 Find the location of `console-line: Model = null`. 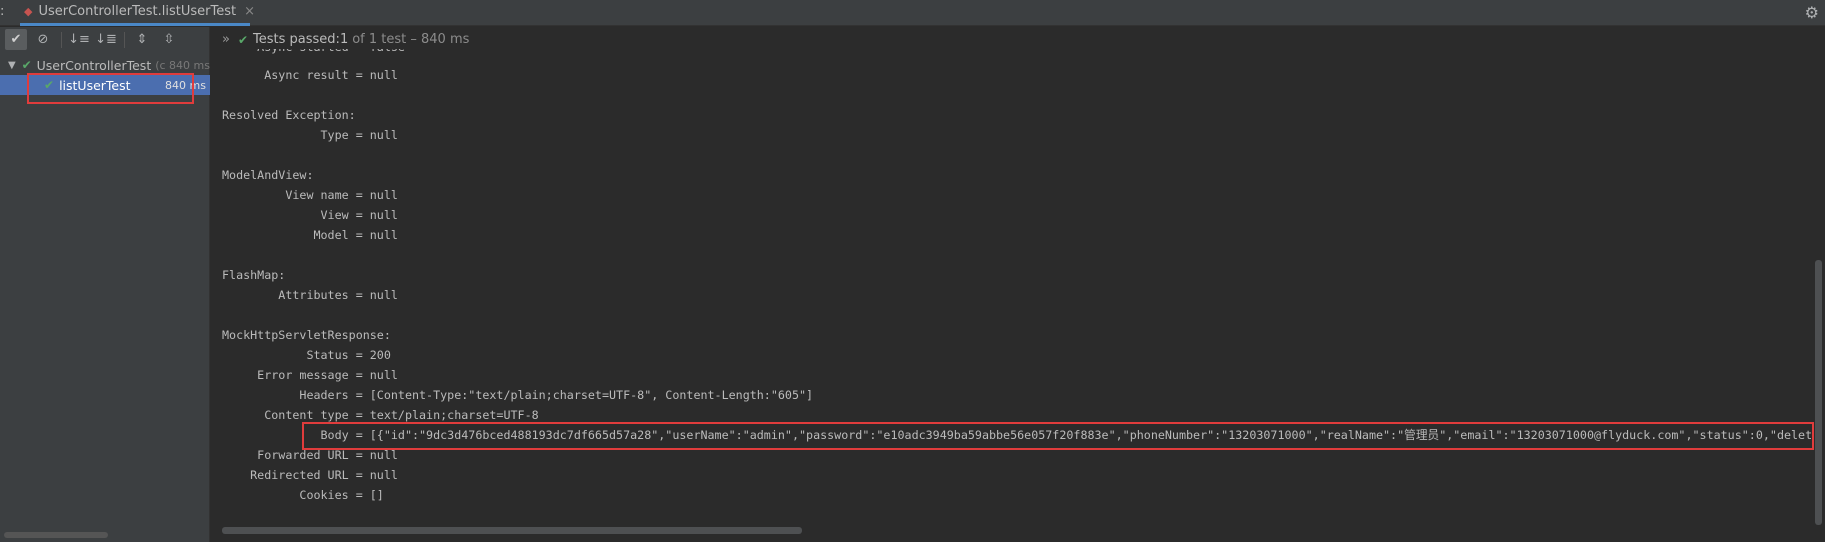

console-line: Model = null is located at coordinates (310, 235).